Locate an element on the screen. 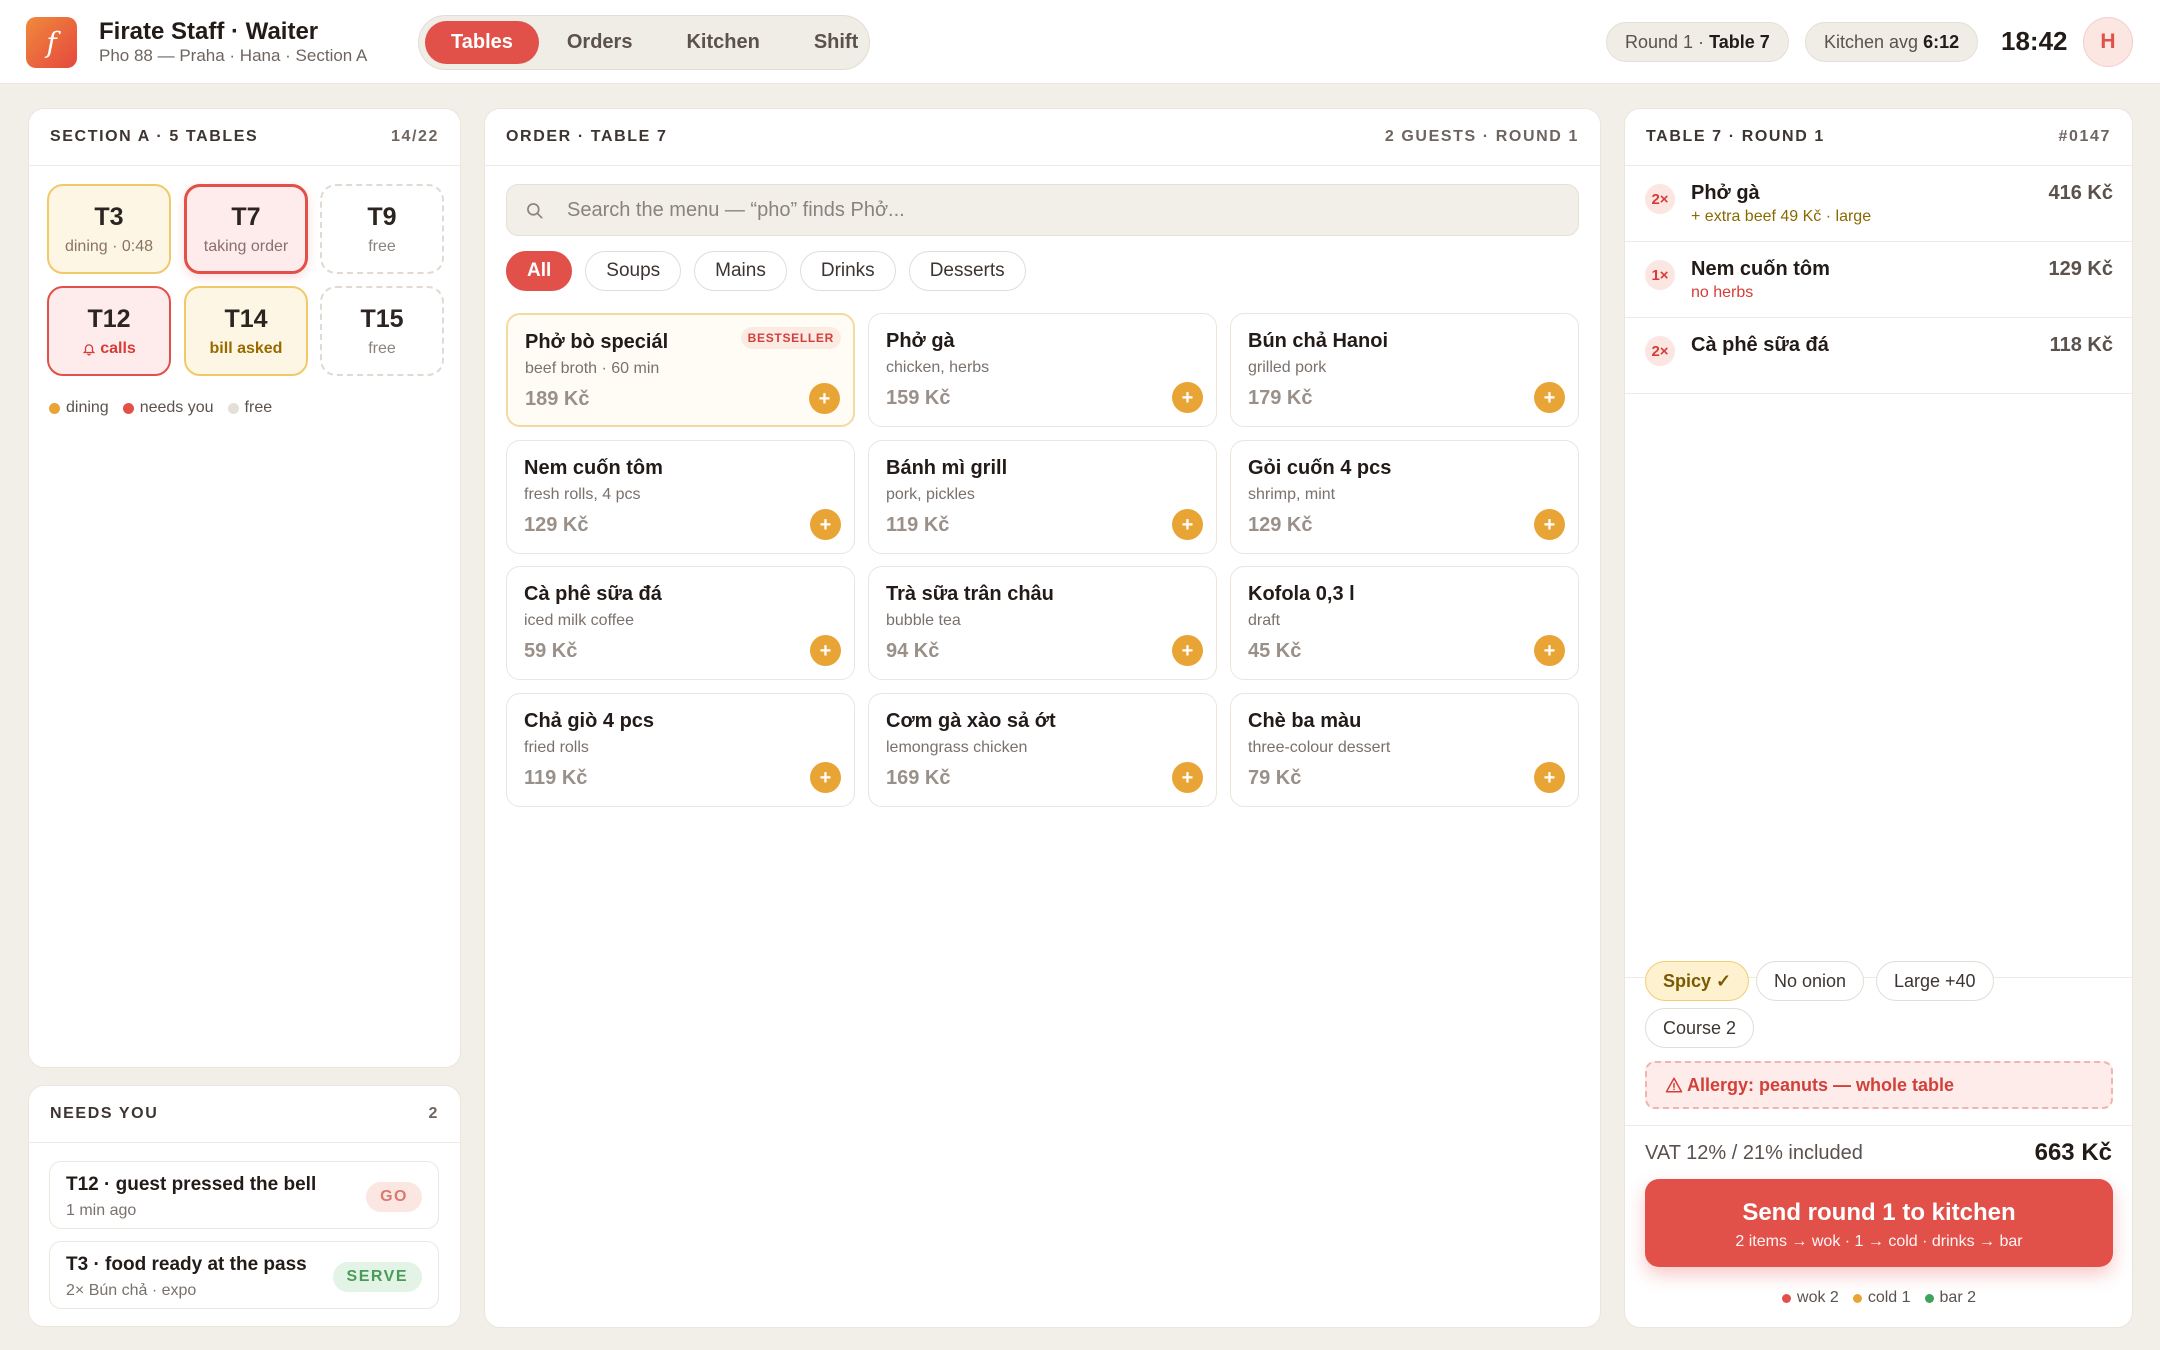  modifier-course-2: Course 2 is located at coordinates (1700, 1028).